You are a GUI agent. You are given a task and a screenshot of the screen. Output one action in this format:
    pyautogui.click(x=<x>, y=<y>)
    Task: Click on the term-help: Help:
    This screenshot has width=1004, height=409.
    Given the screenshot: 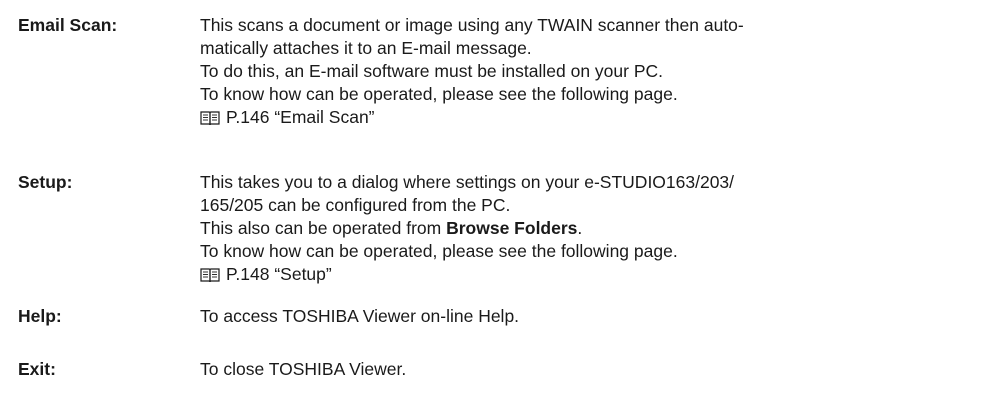 What is the action you would take?
    pyautogui.click(x=40, y=316)
    